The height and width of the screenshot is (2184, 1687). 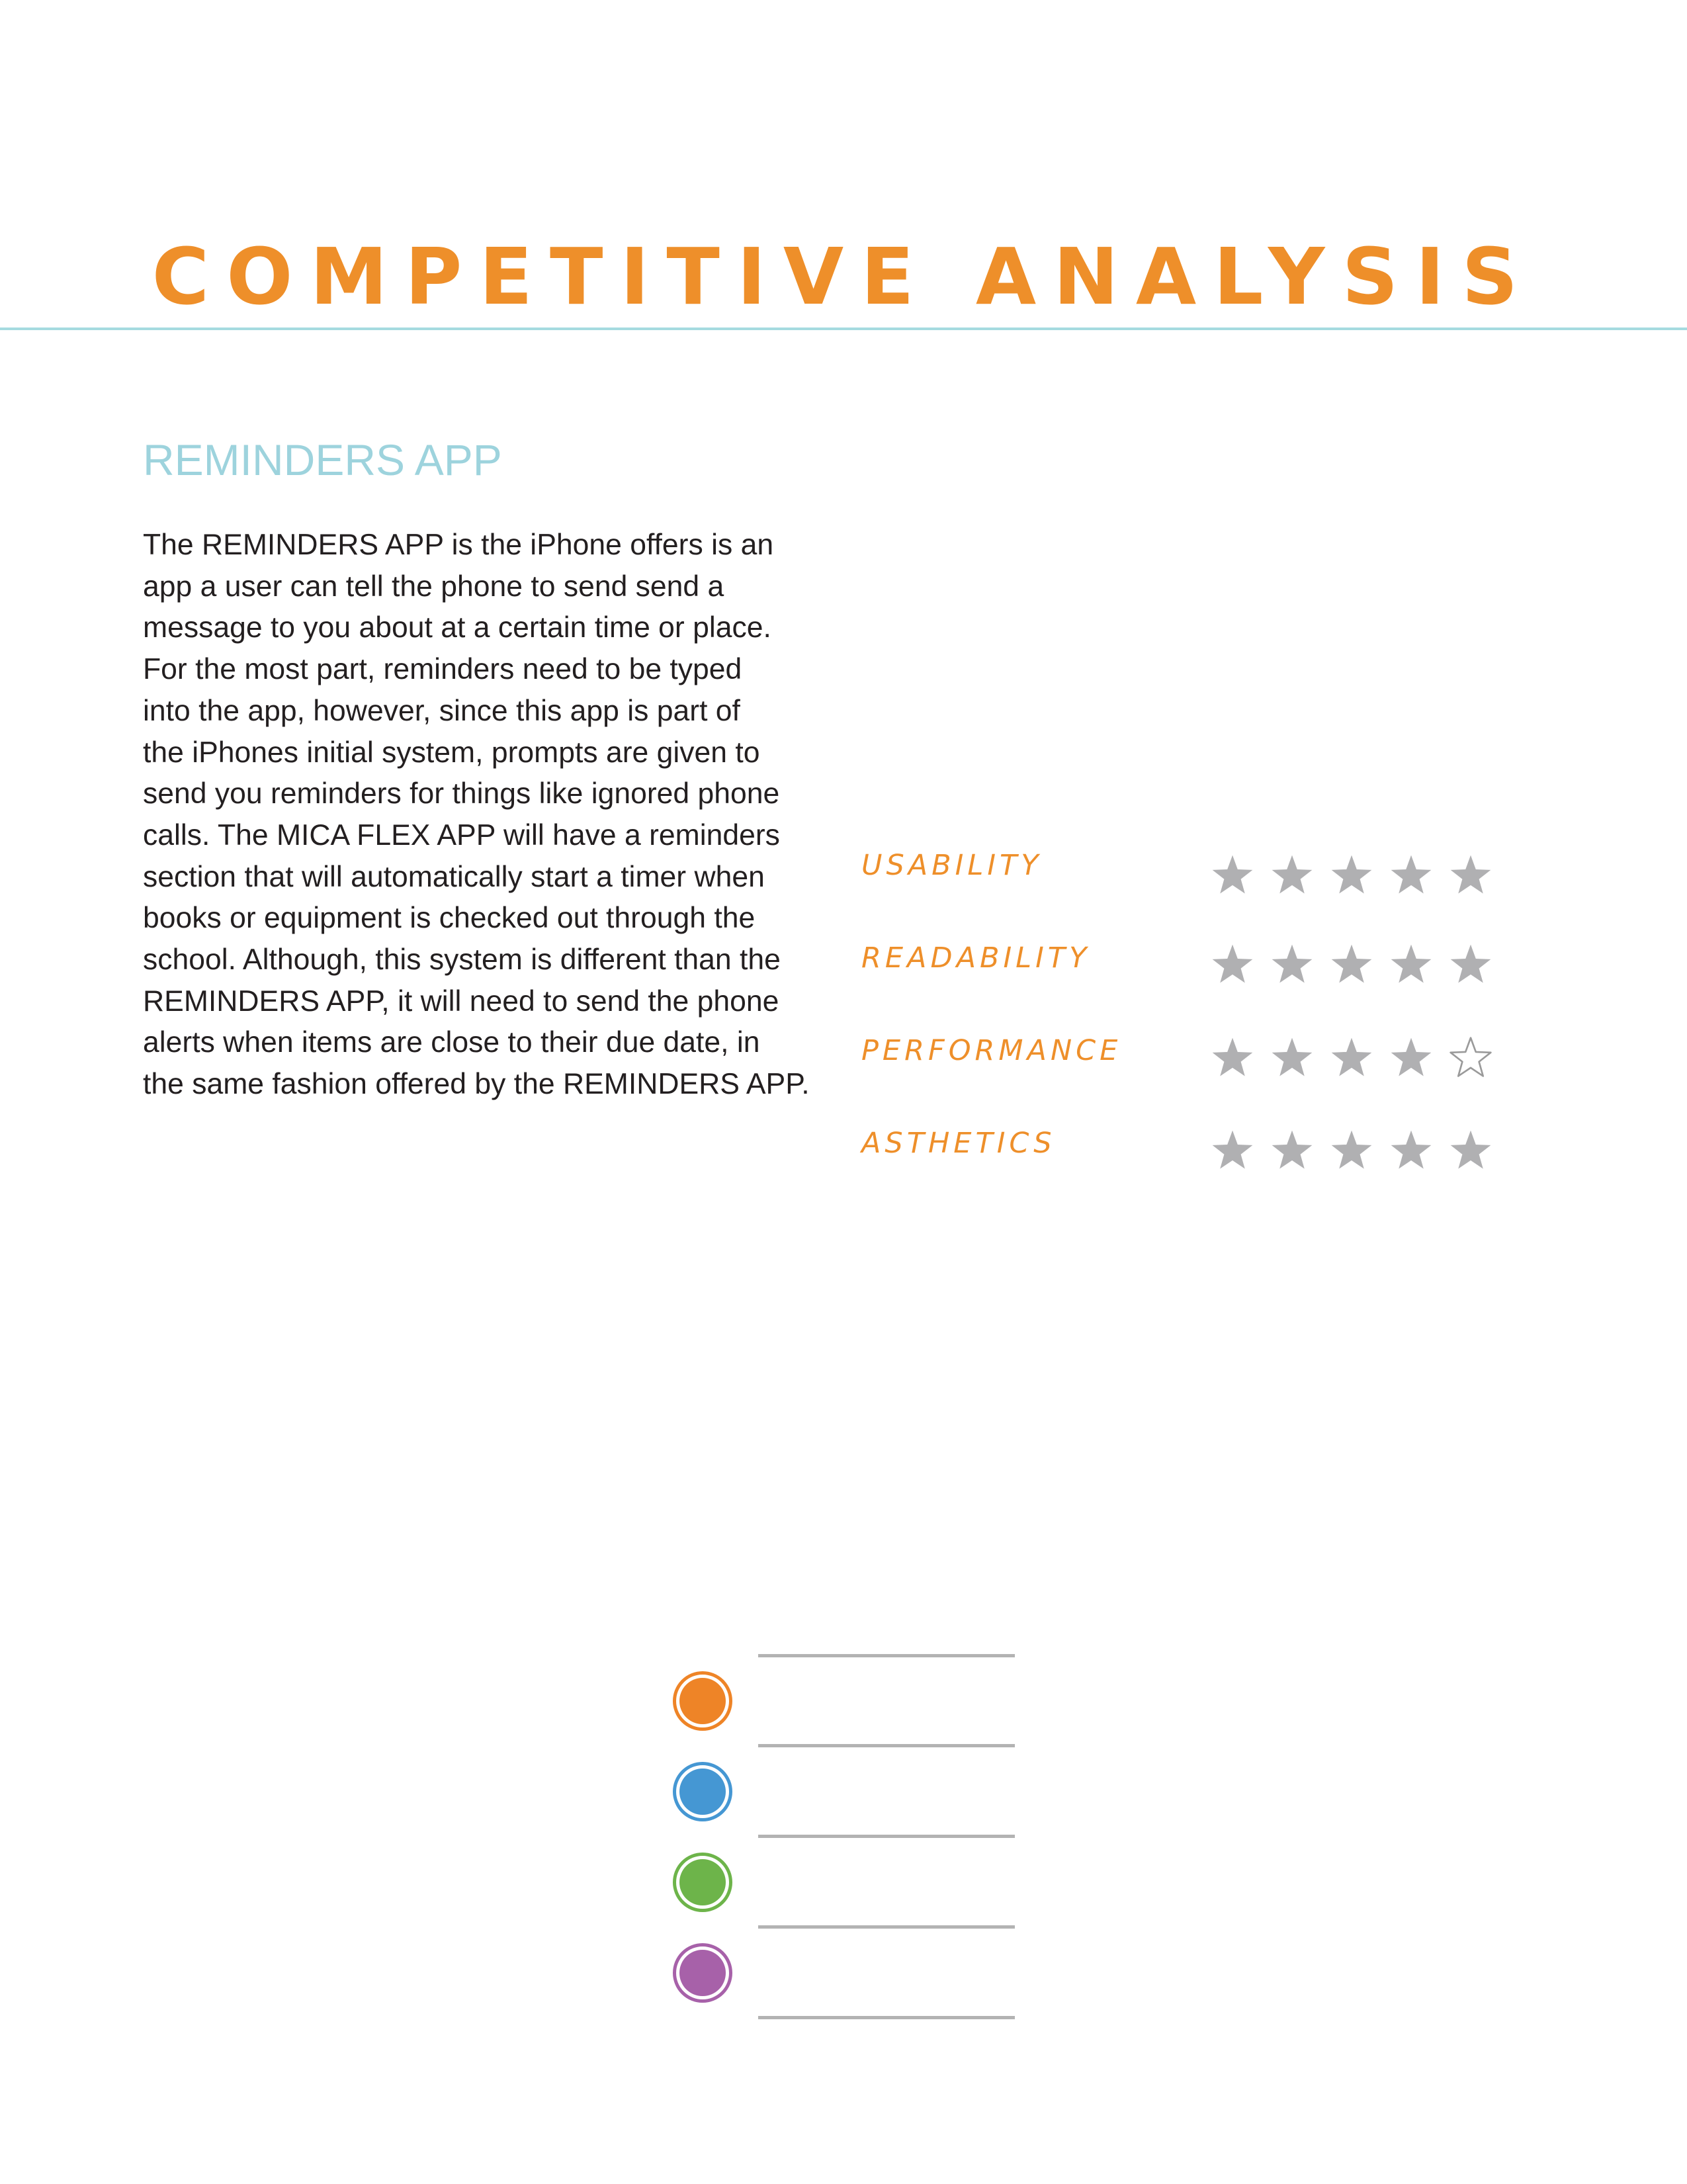 I want to click on star-outline-icon, so click(x=1471, y=1057).